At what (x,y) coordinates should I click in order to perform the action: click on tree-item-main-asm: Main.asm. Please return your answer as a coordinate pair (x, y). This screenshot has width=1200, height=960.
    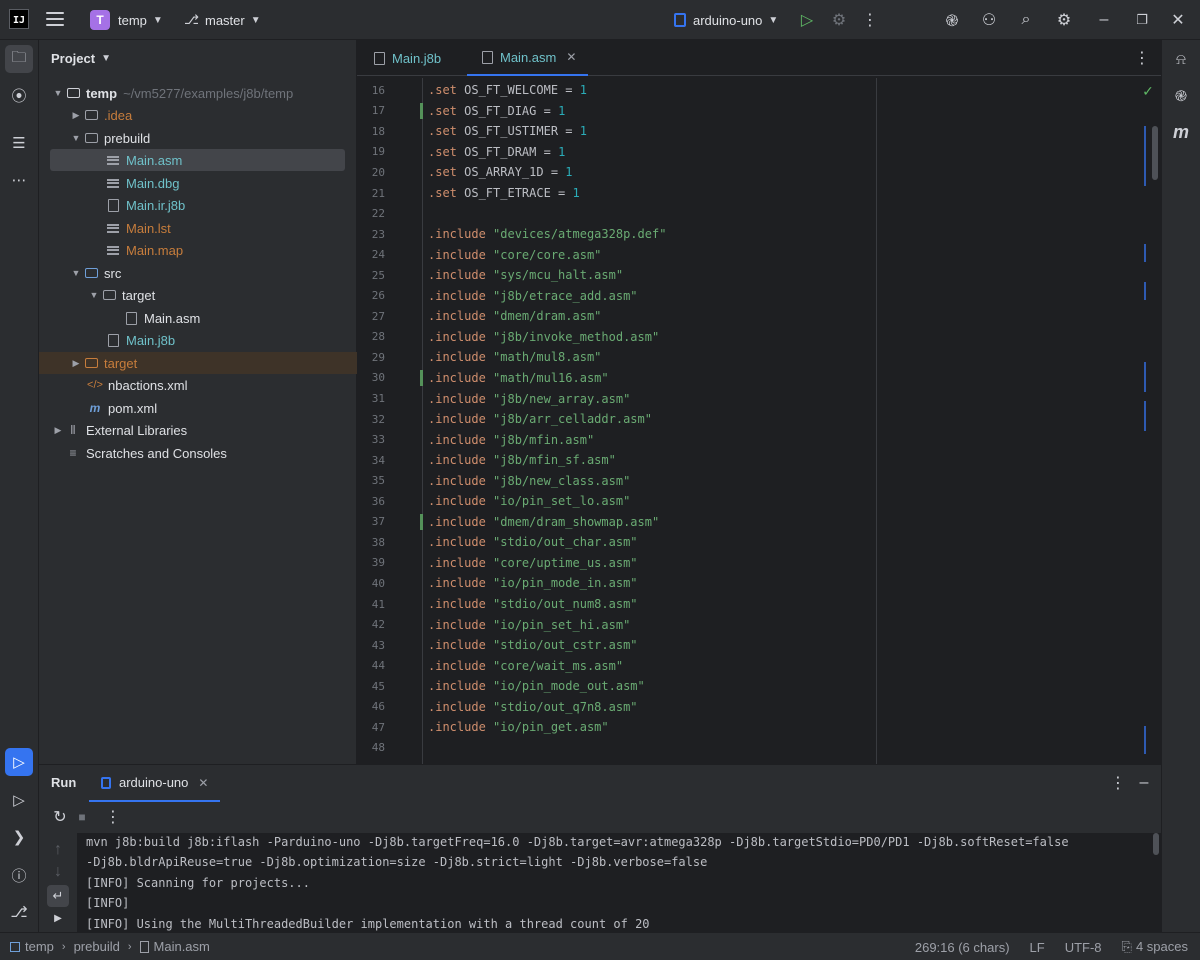
    Looking at the image, I should click on (197, 160).